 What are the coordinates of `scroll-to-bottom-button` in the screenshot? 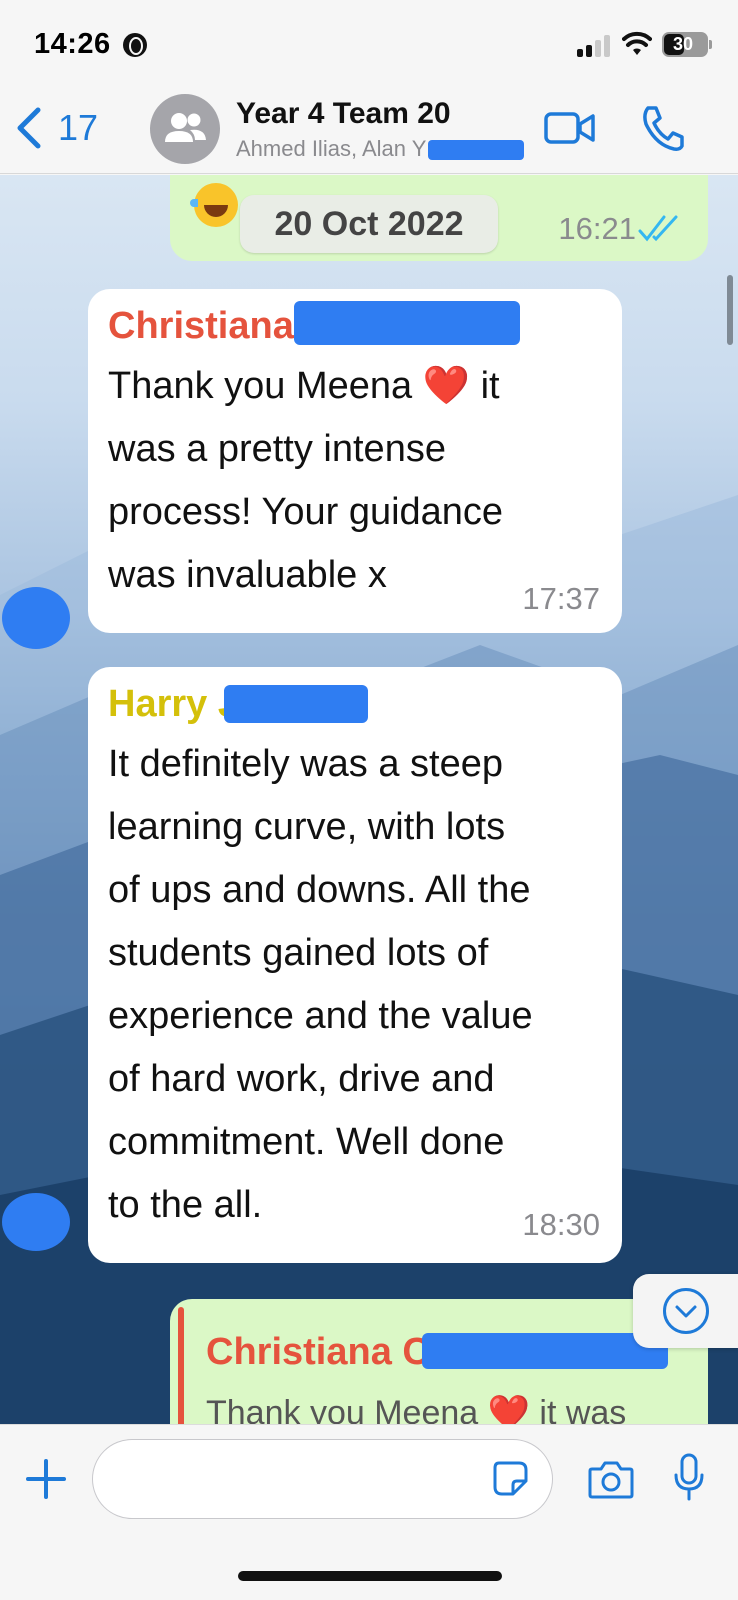 It's located at (685, 1311).